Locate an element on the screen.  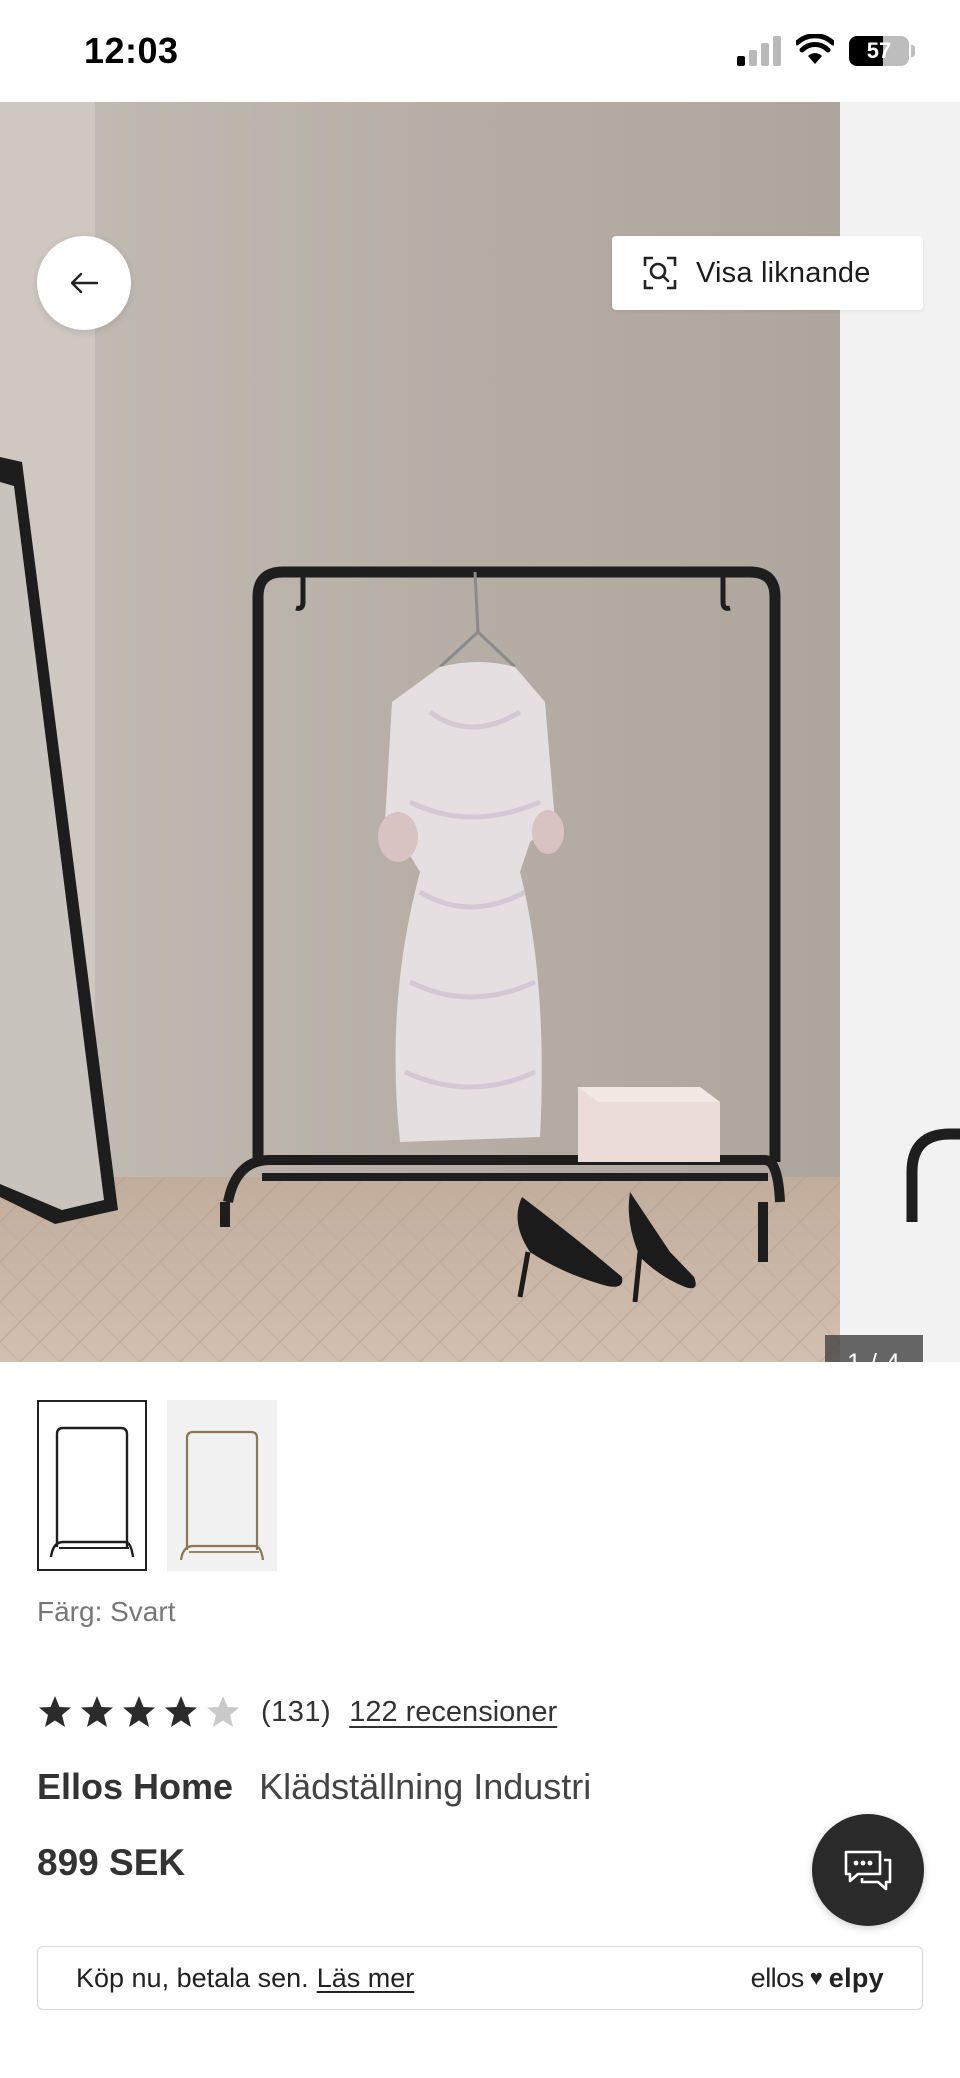
reviews-link: 122 recensioner is located at coordinates (453, 1712).